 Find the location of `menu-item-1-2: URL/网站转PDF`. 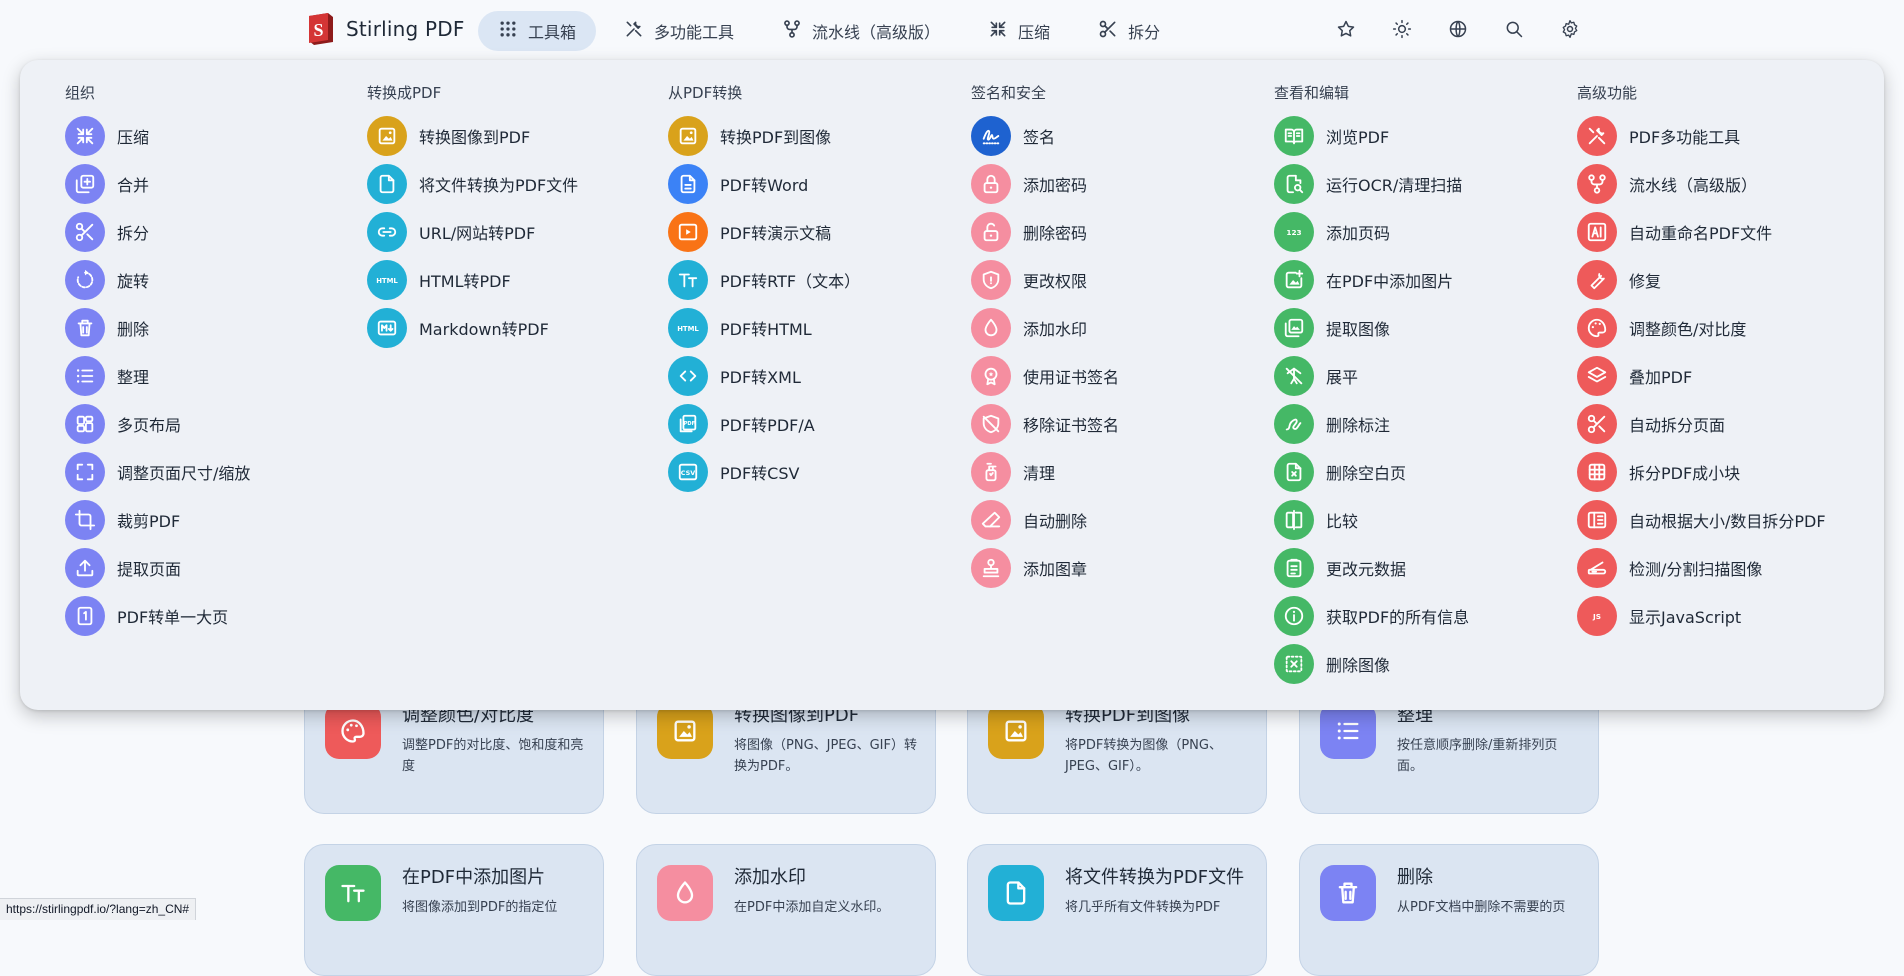

menu-item-1-2: URL/网站转PDF is located at coordinates (512, 232).